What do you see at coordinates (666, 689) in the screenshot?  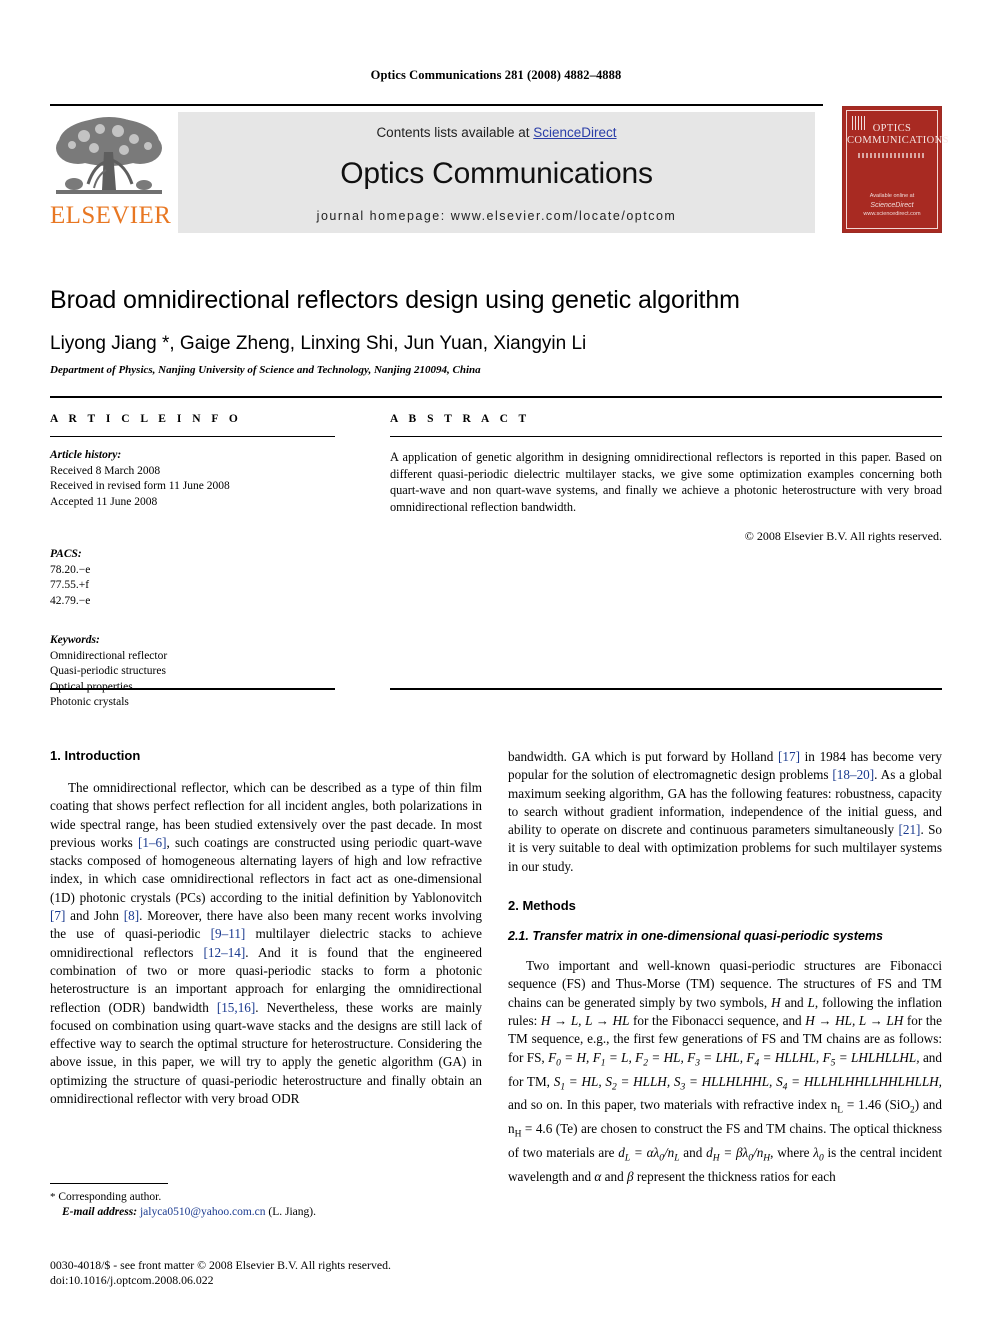 I see `abstract-bottom-rule` at bounding box center [666, 689].